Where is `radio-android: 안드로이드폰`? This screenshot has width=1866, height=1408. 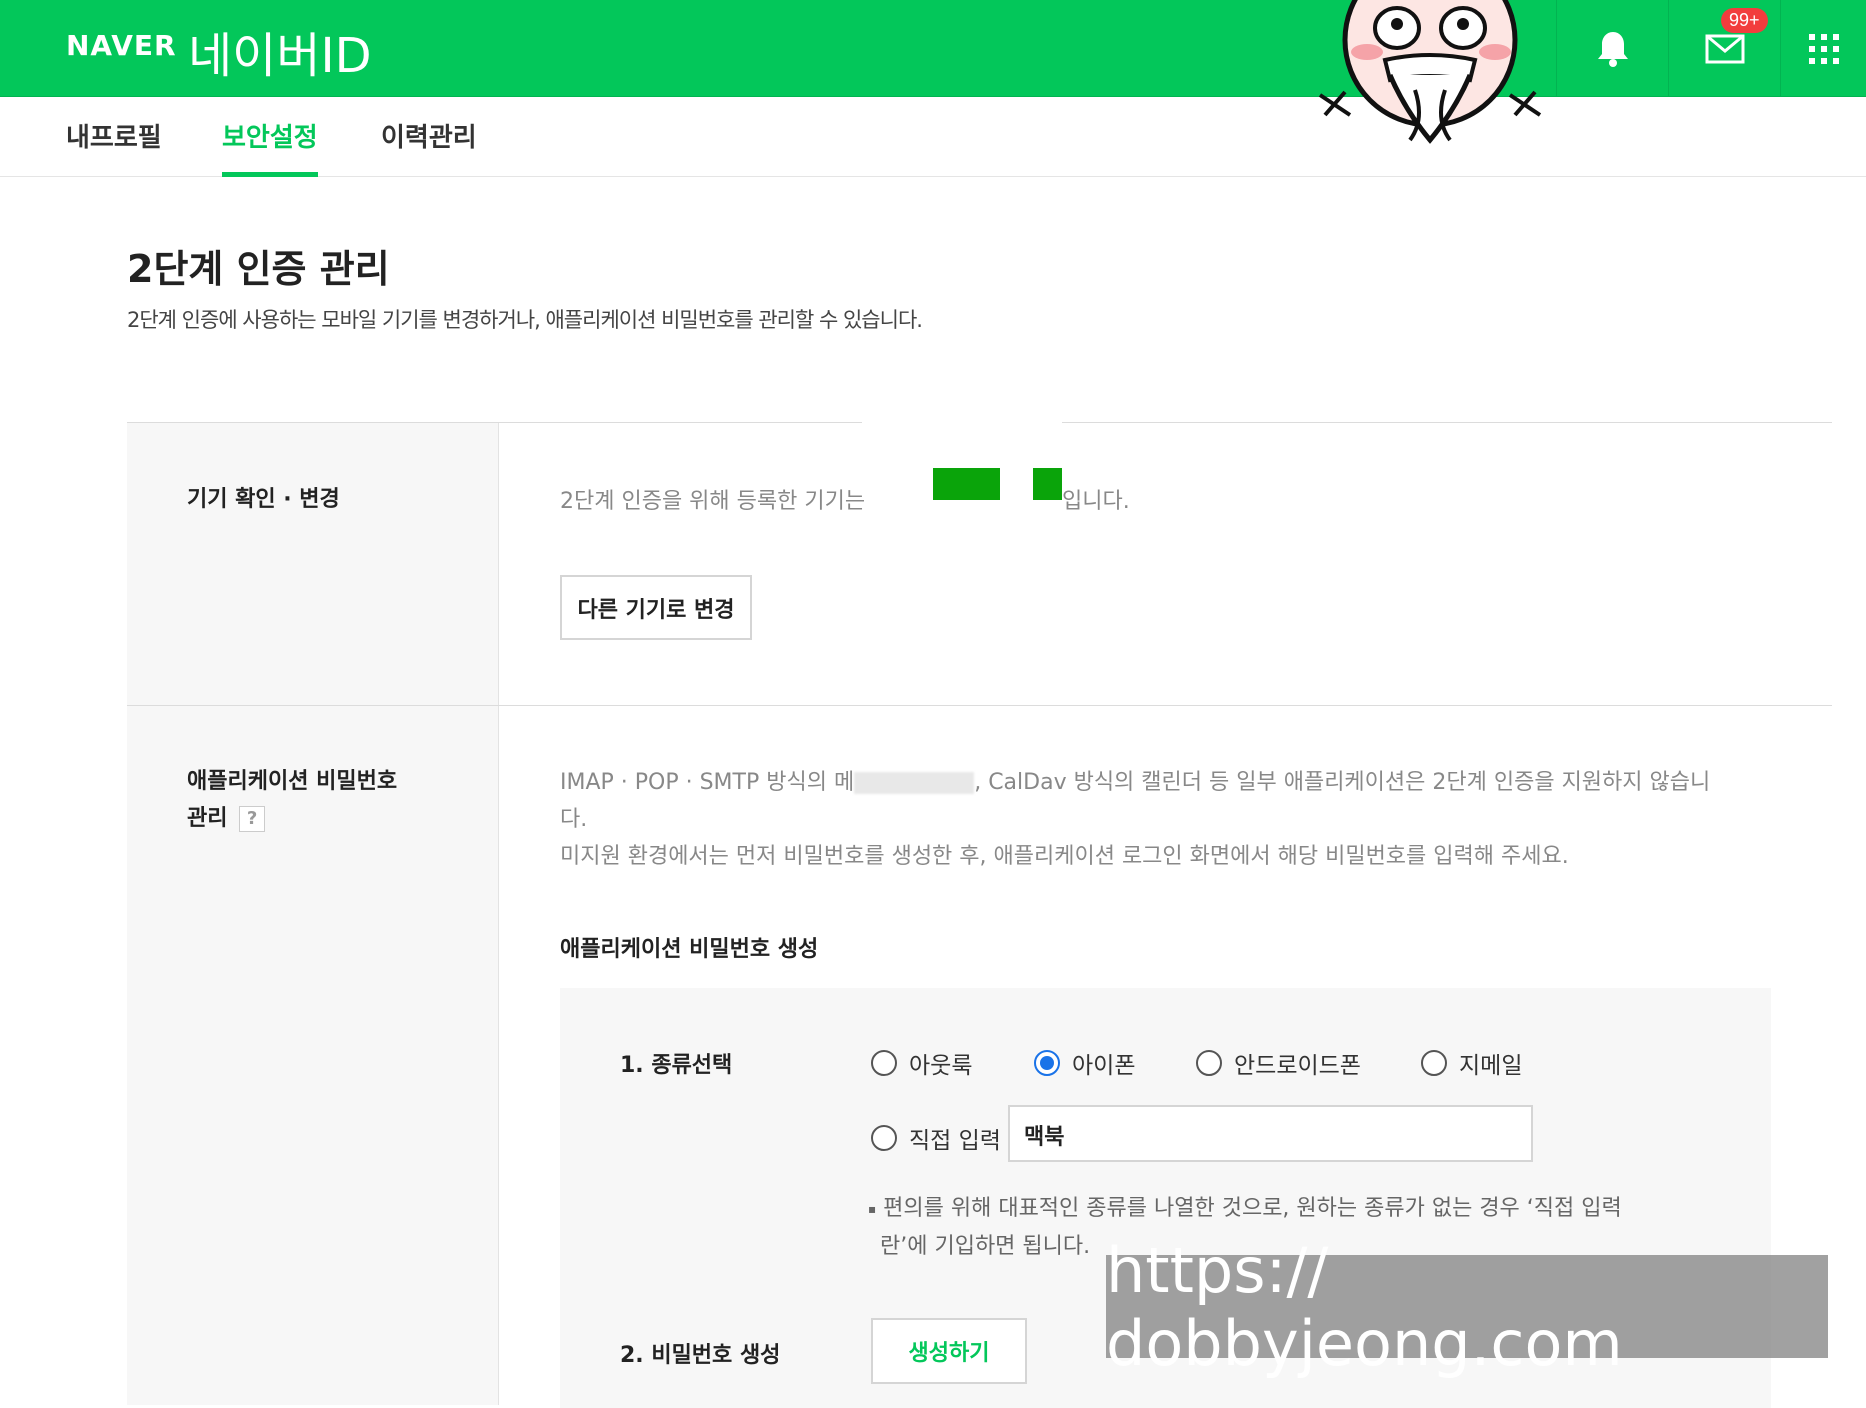
radio-android: 안드로이드폰 is located at coordinates (1278, 1063).